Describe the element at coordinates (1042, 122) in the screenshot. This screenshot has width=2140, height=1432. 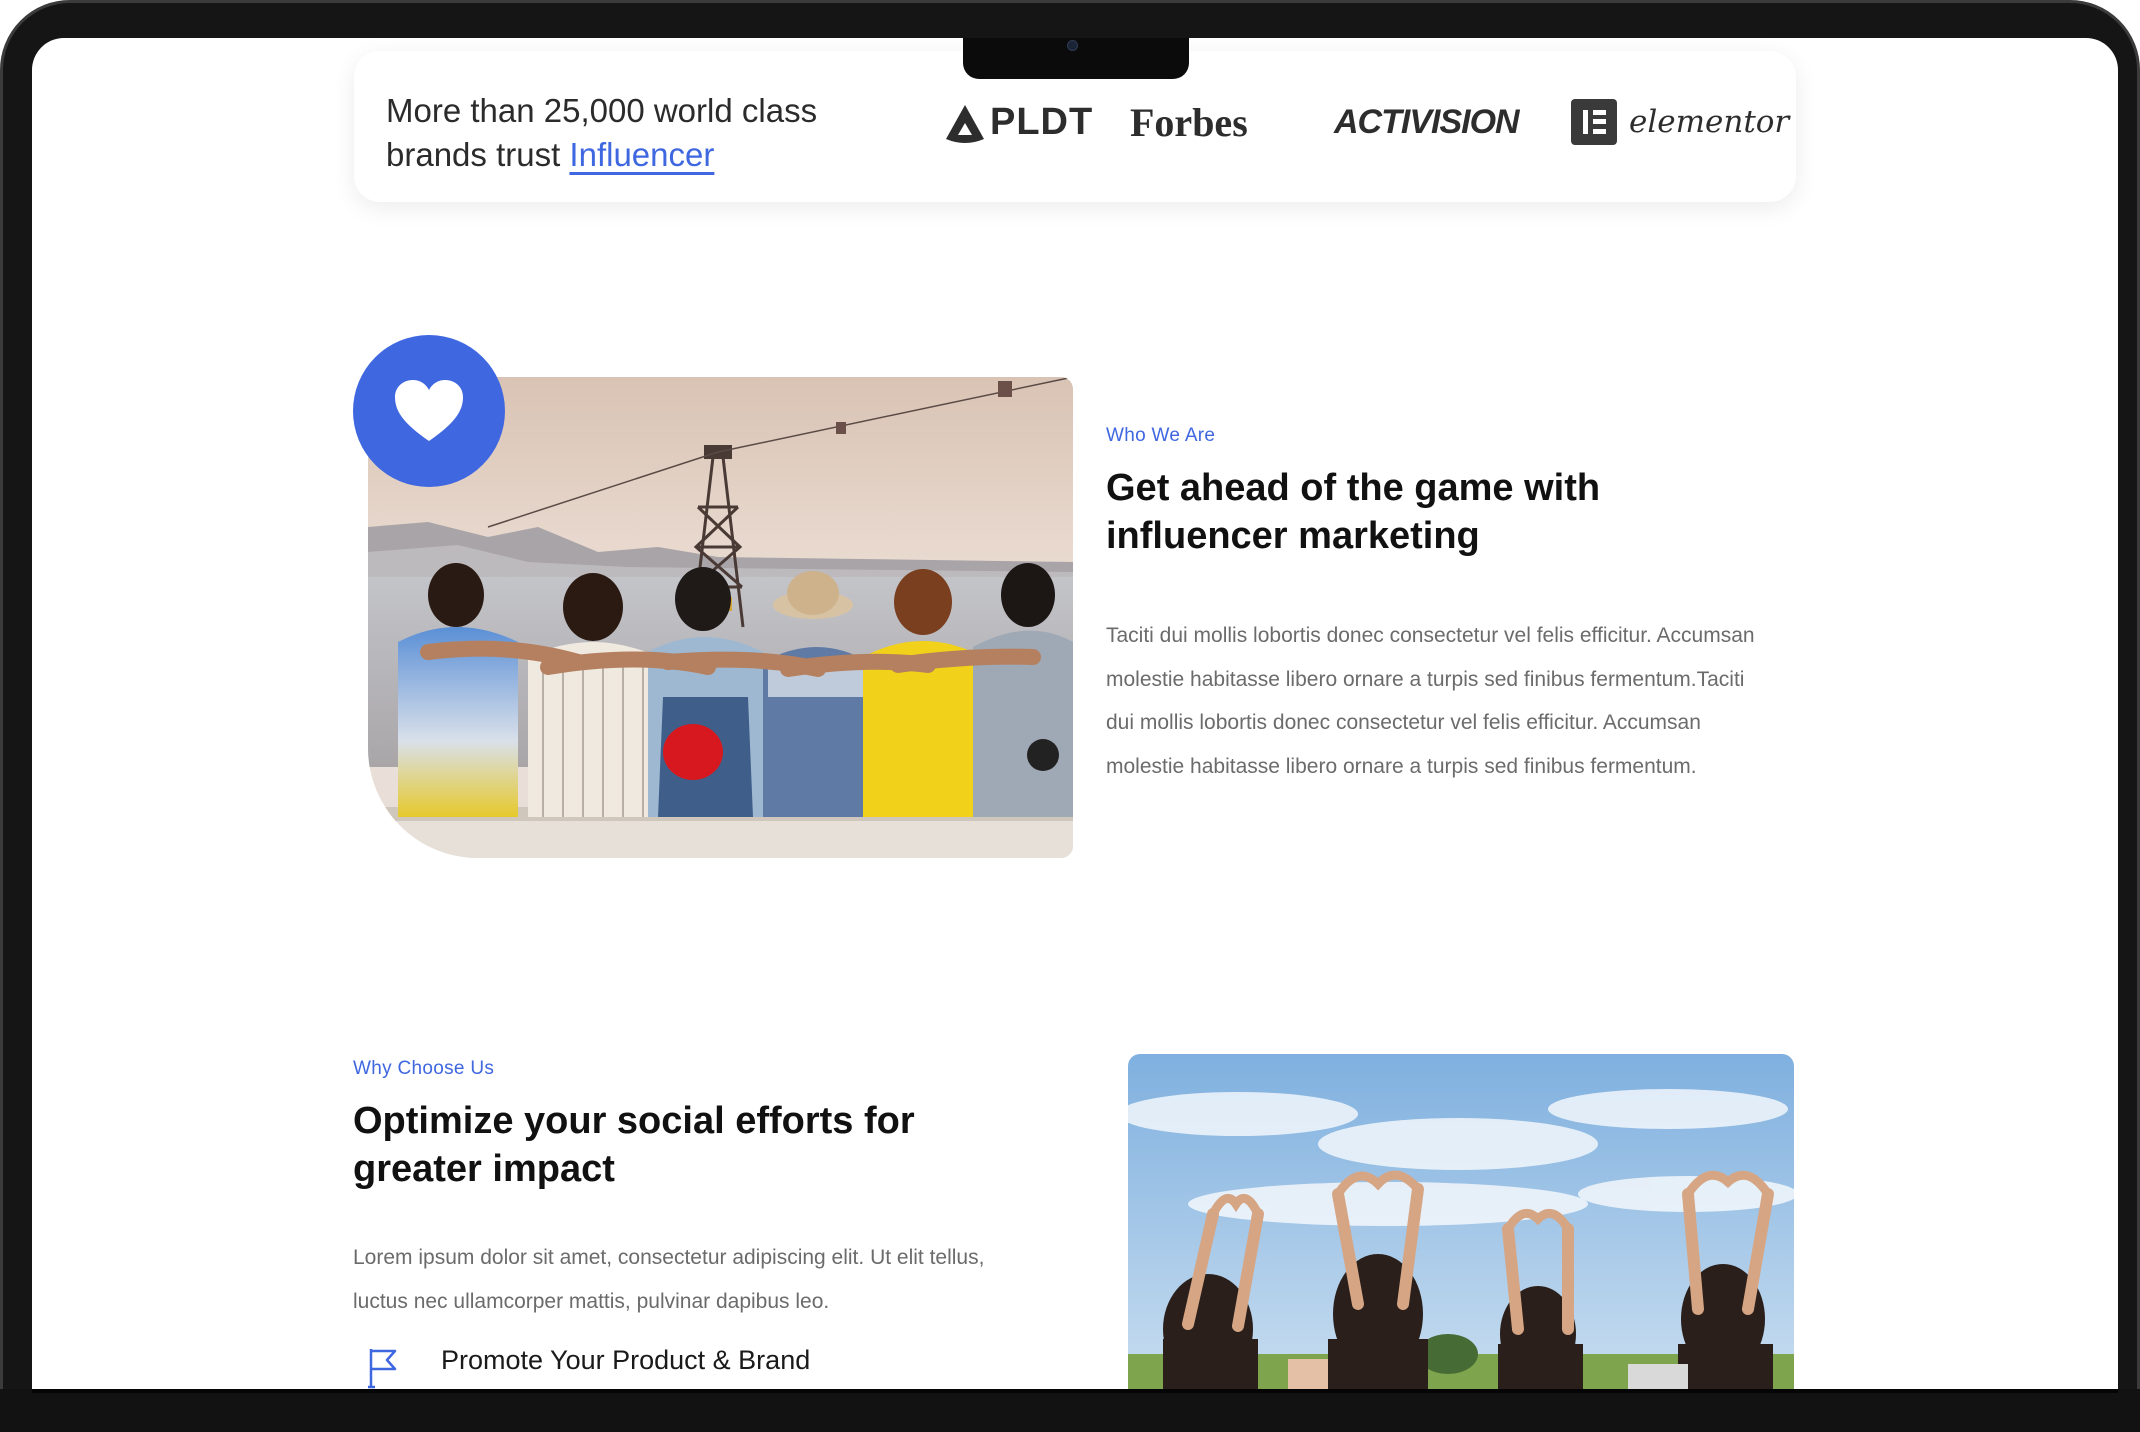
I see `pldt-logo-text: PLDT` at that location.